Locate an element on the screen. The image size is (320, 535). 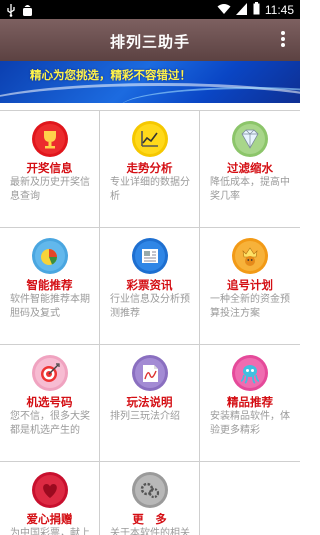
grid-item-label: 开奖信息 is located at coordinates (49, 168).